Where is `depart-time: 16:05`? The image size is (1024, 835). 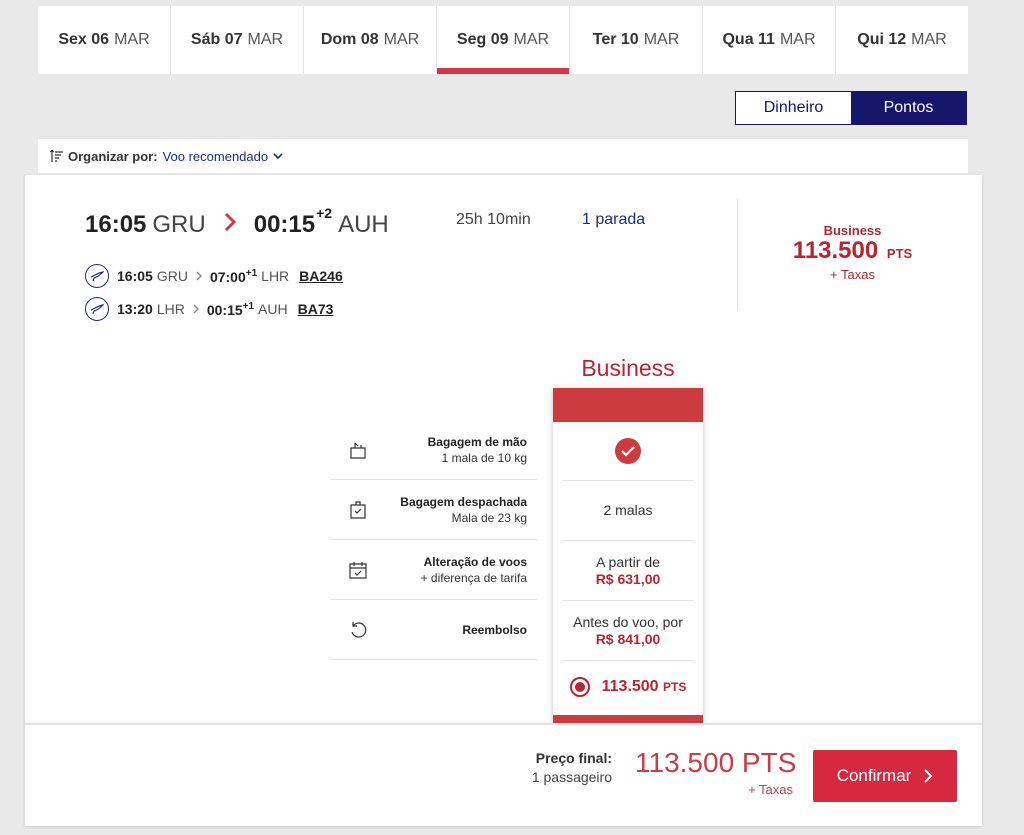 depart-time: 16:05 is located at coordinates (116, 224).